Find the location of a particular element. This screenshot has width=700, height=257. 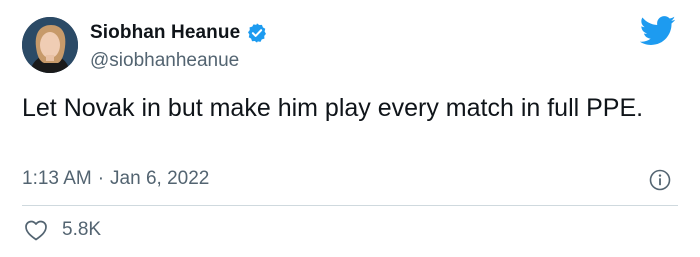

author-name: Siobhan Heanue is located at coordinates (165, 33).